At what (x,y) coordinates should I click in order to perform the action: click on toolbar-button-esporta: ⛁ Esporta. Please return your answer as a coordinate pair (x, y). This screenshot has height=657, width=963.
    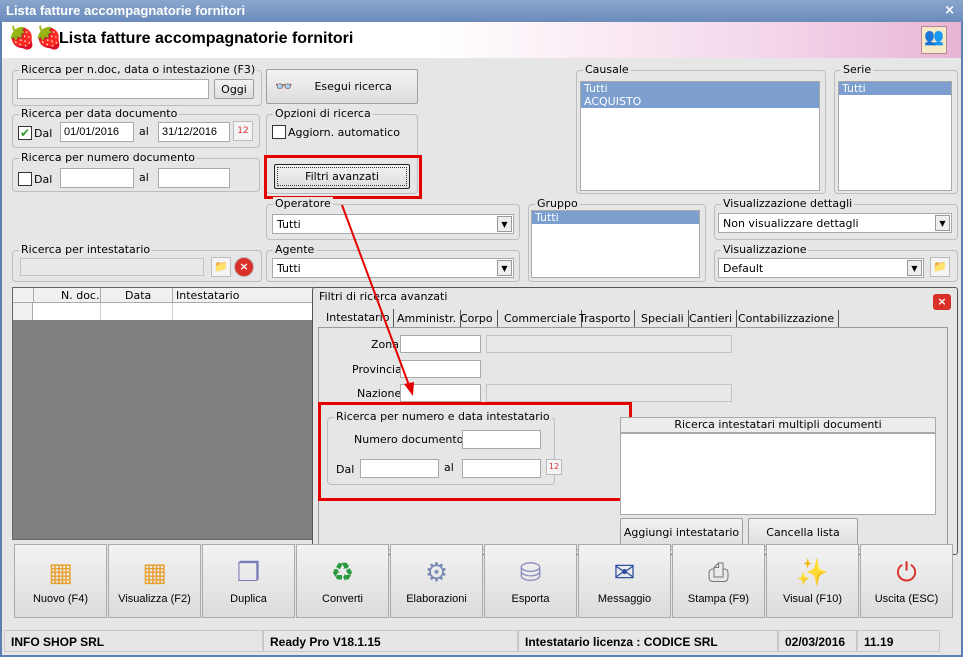
    Looking at the image, I should click on (530, 581).